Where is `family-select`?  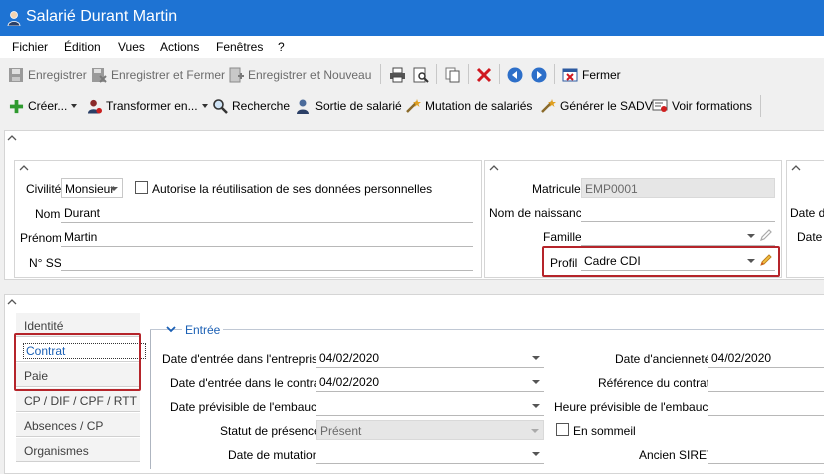 family-select is located at coordinates (678, 236).